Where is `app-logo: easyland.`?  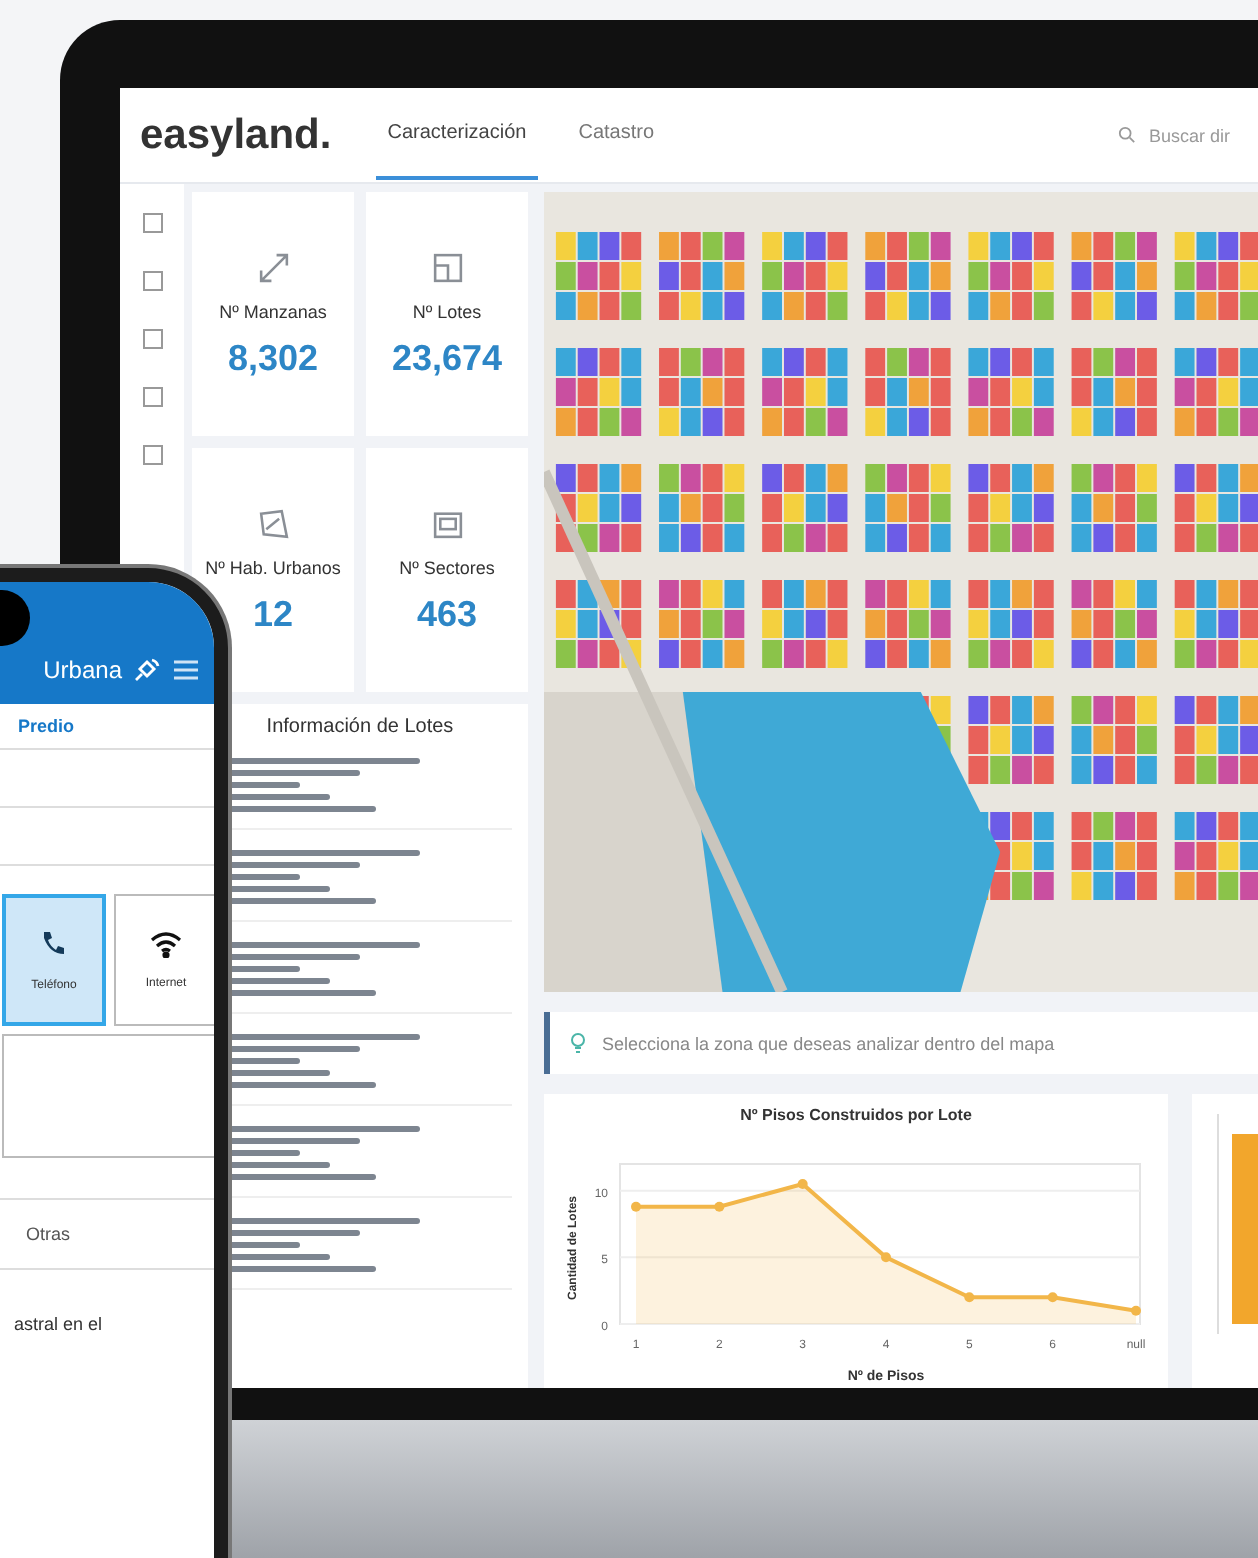
app-logo: easyland. is located at coordinates (236, 135).